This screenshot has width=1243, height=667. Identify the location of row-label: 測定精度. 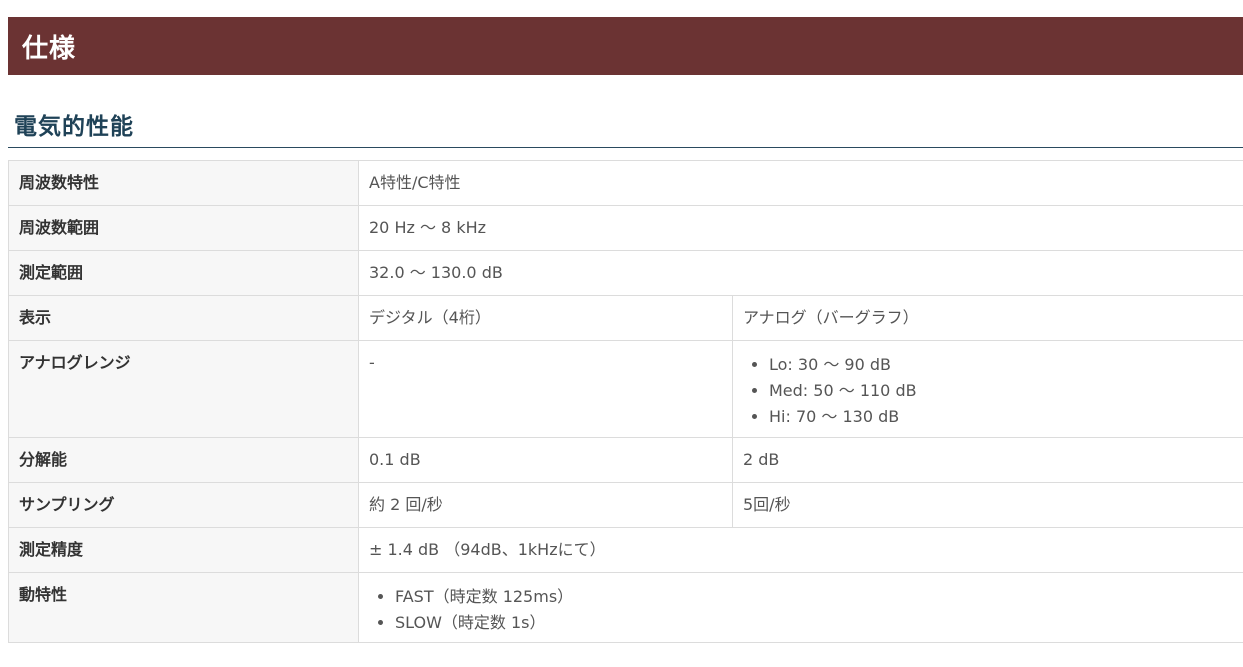
(183, 550).